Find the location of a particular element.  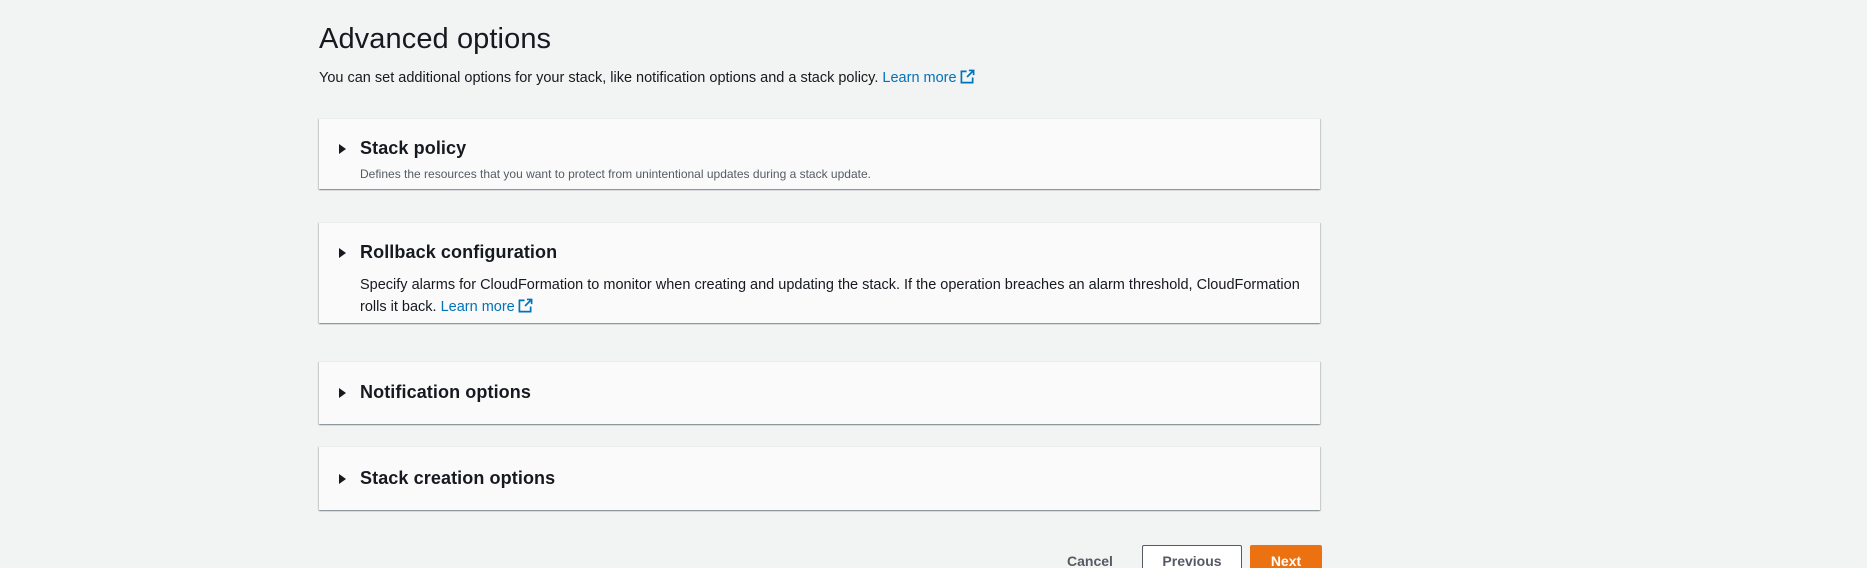

learn-more-link: Learn more is located at coordinates (928, 77).